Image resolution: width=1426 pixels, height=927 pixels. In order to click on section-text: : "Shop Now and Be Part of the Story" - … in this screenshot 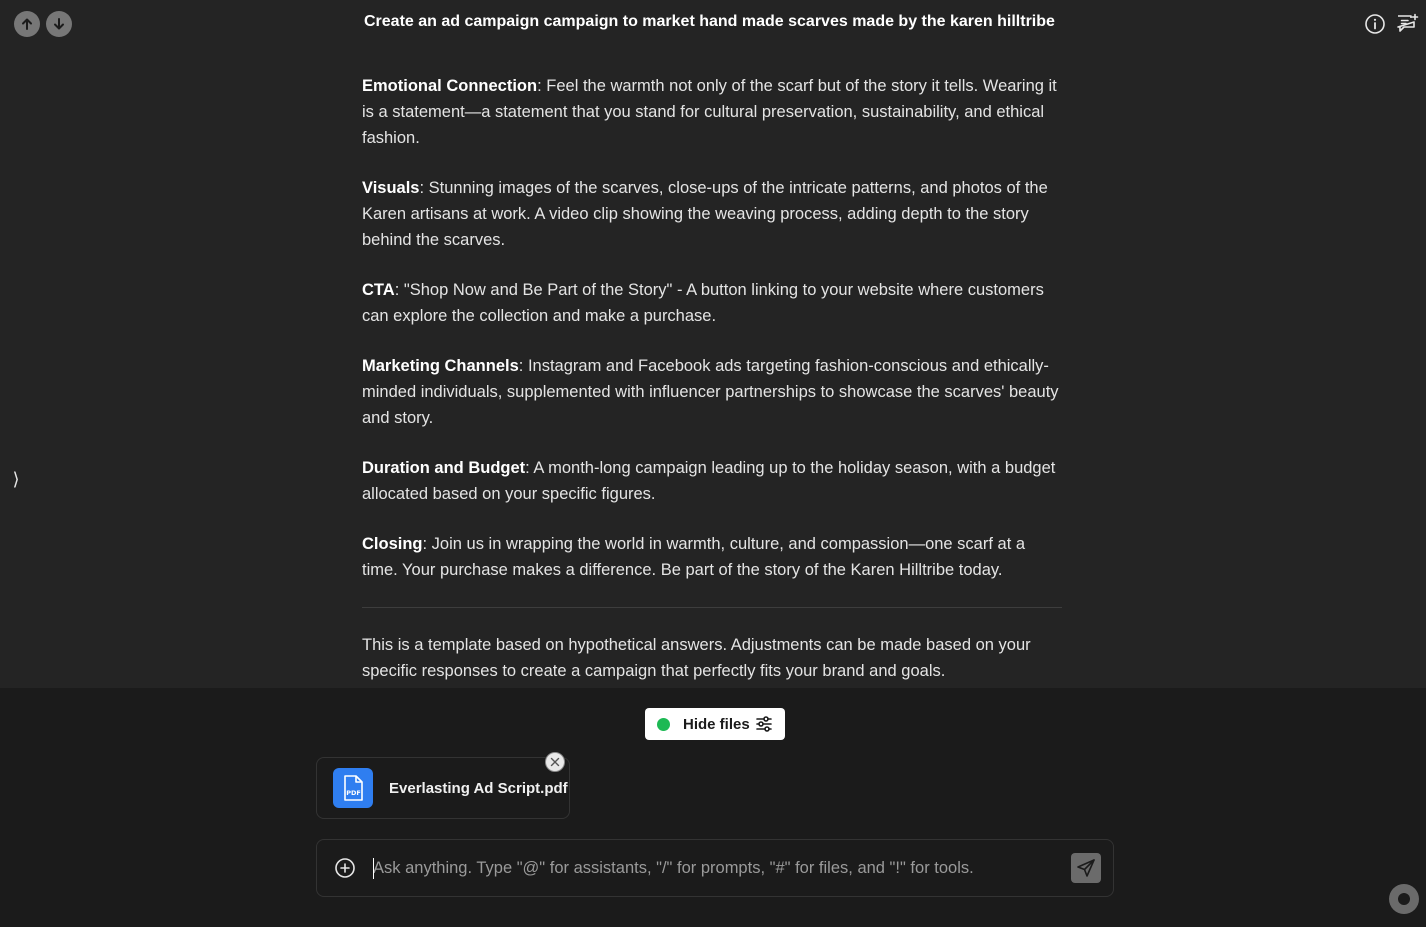, I will do `click(703, 303)`.